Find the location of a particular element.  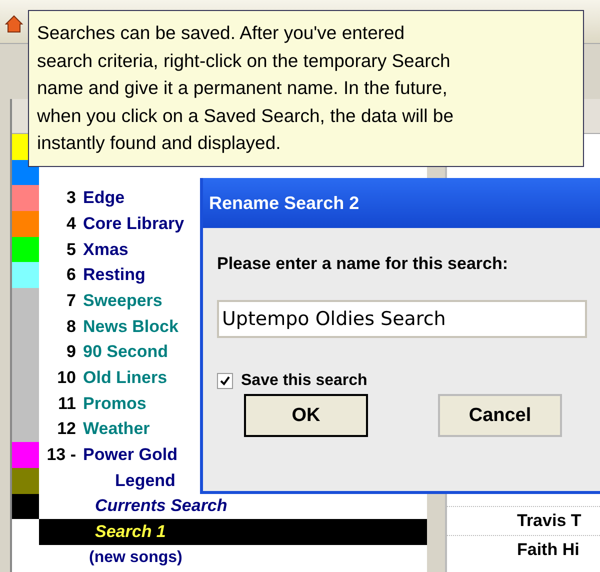

item-number: 7 is located at coordinates (71, 300).